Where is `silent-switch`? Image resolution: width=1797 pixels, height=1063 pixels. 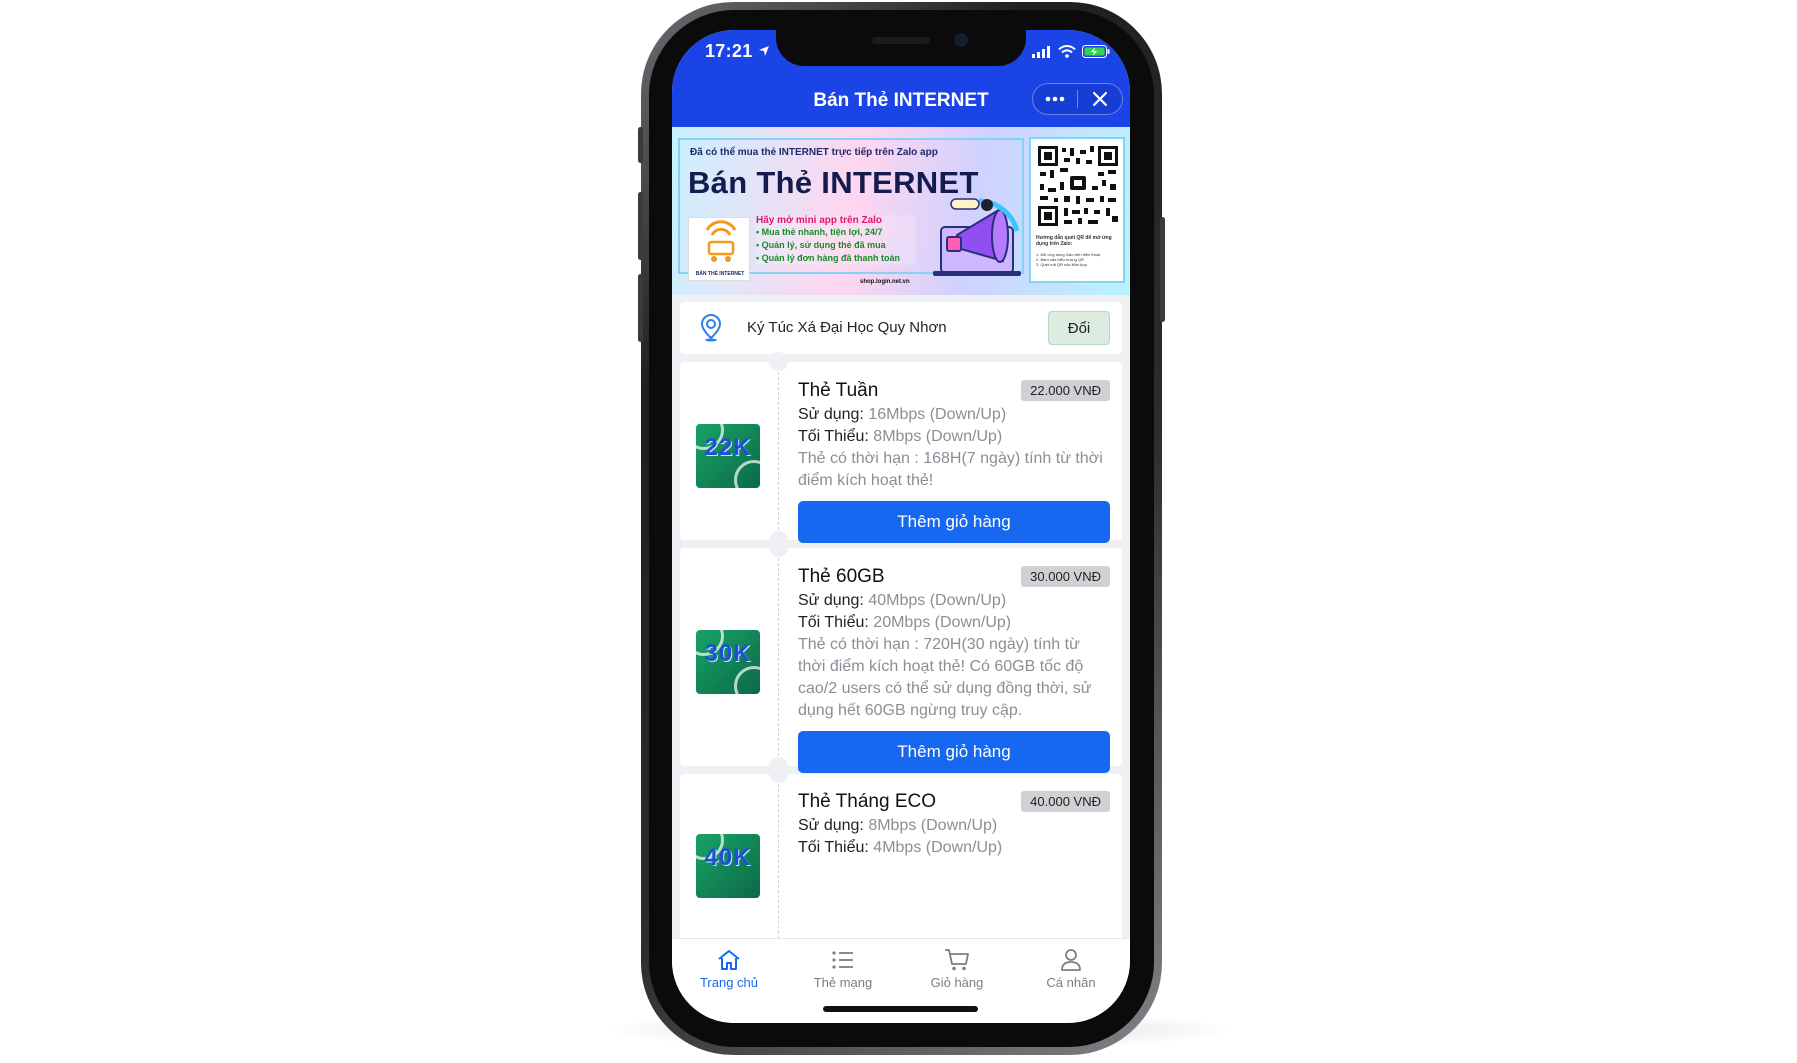
silent-switch is located at coordinates (640, 145).